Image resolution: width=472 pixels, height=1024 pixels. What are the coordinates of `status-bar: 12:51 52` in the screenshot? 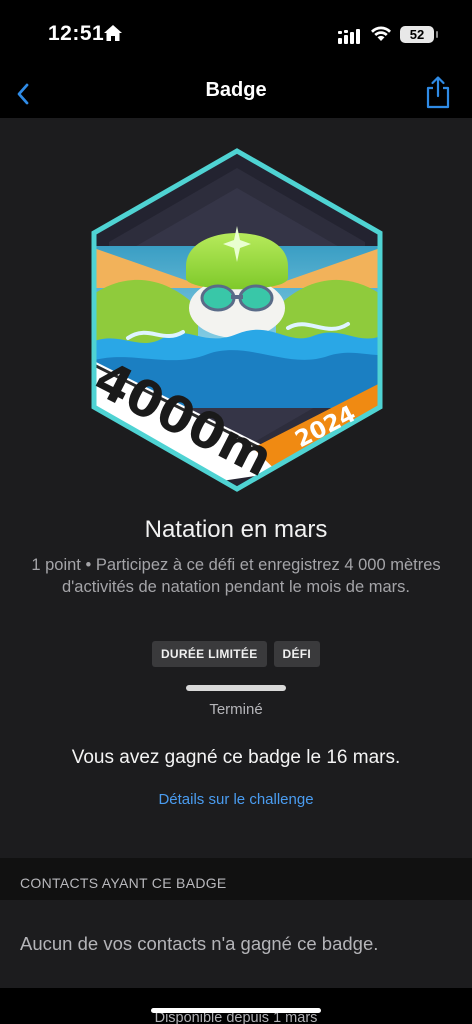 It's located at (236, 35).